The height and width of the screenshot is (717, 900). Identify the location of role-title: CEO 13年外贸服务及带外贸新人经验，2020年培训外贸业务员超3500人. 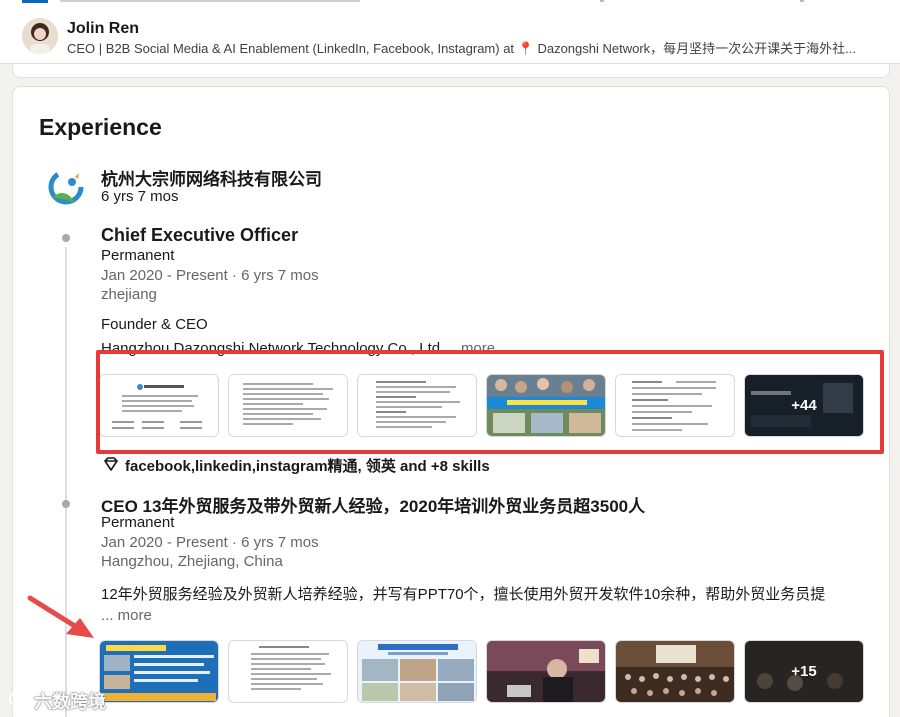
(373, 506).